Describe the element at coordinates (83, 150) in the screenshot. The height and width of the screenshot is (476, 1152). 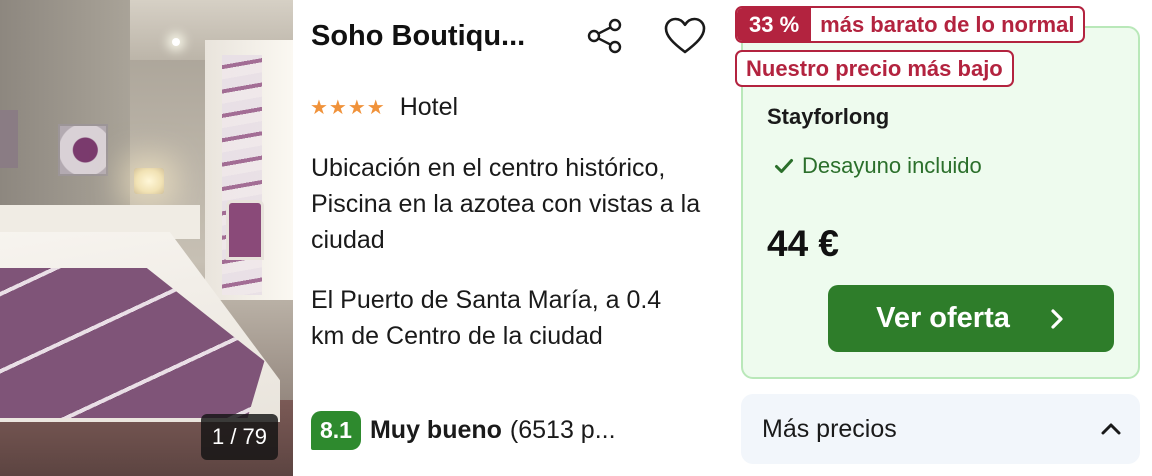
I see `photo-artwork` at that location.